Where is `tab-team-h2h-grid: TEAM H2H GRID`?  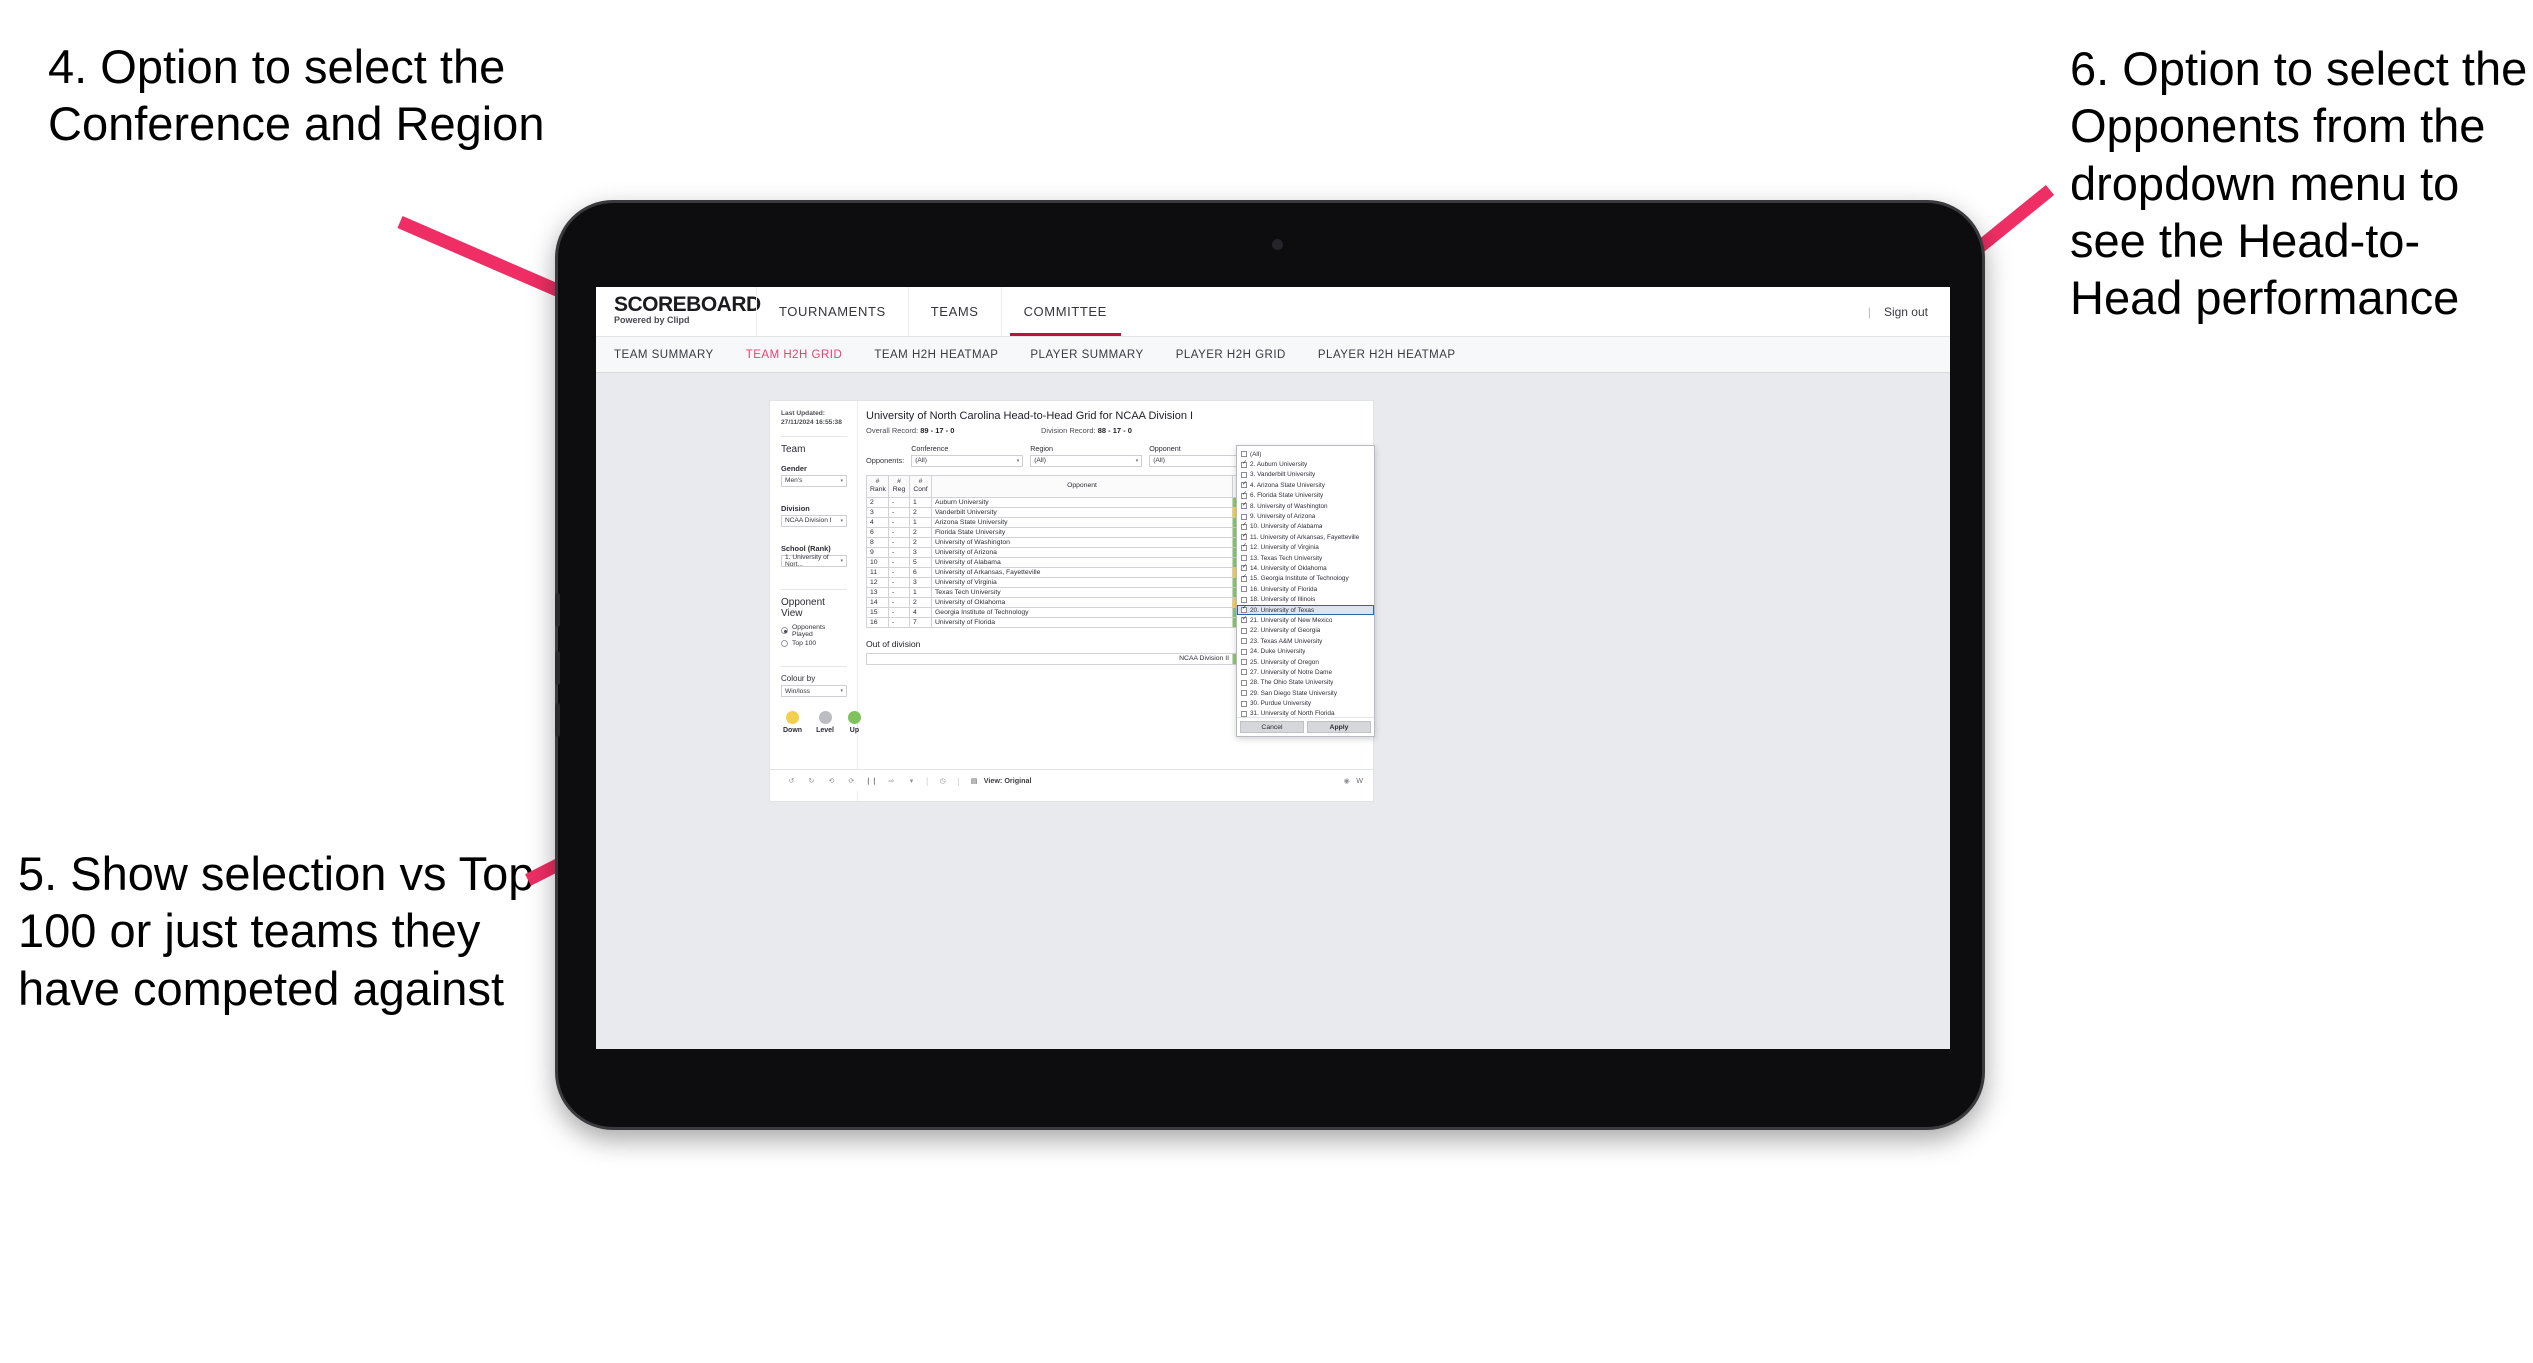 tab-team-h2h-grid: TEAM H2H GRID is located at coordinates (794, 355).